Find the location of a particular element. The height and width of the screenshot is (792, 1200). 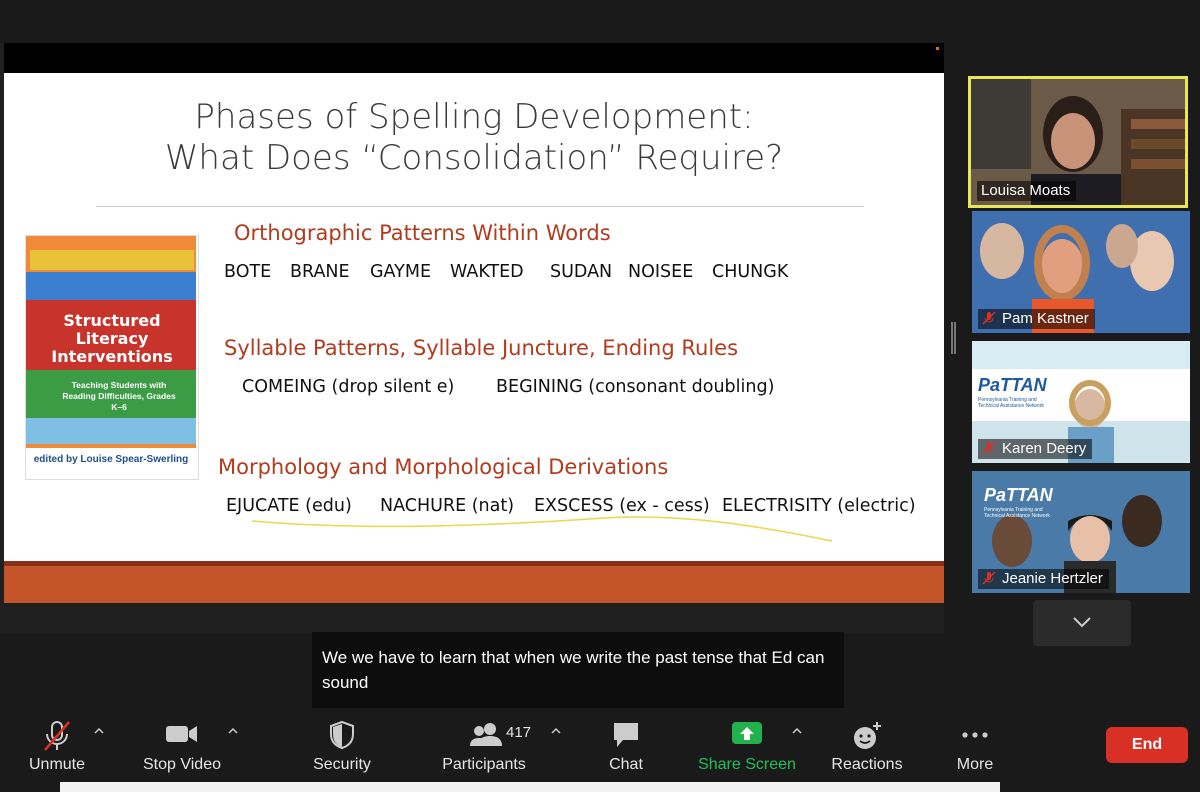

slide-marker is located at coordinates (937, 48).